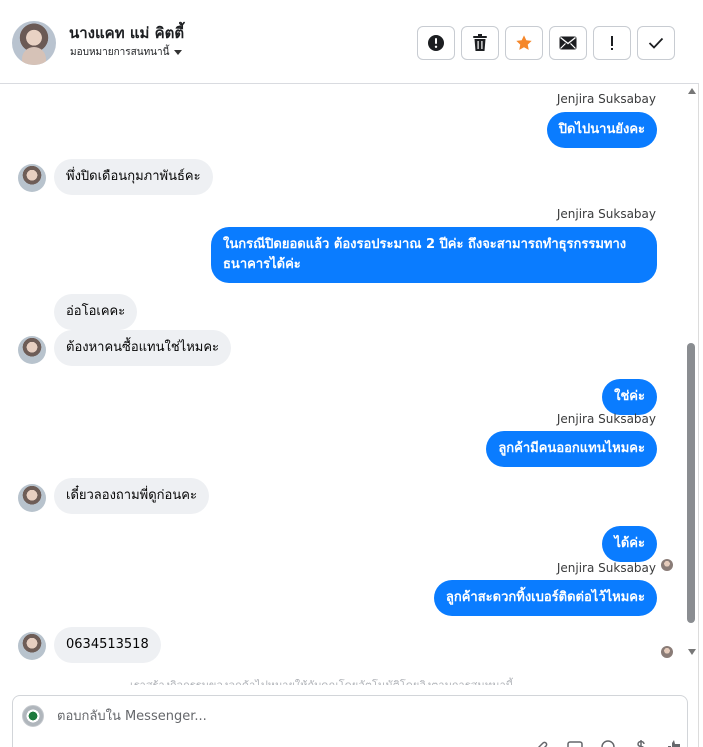 The width and height of the screenshot is (703, 747). Describe the element at coordinates (126, 33) in the screenshot. I see `contact-name: นางแคท แม่ คิตตี้` at that location.